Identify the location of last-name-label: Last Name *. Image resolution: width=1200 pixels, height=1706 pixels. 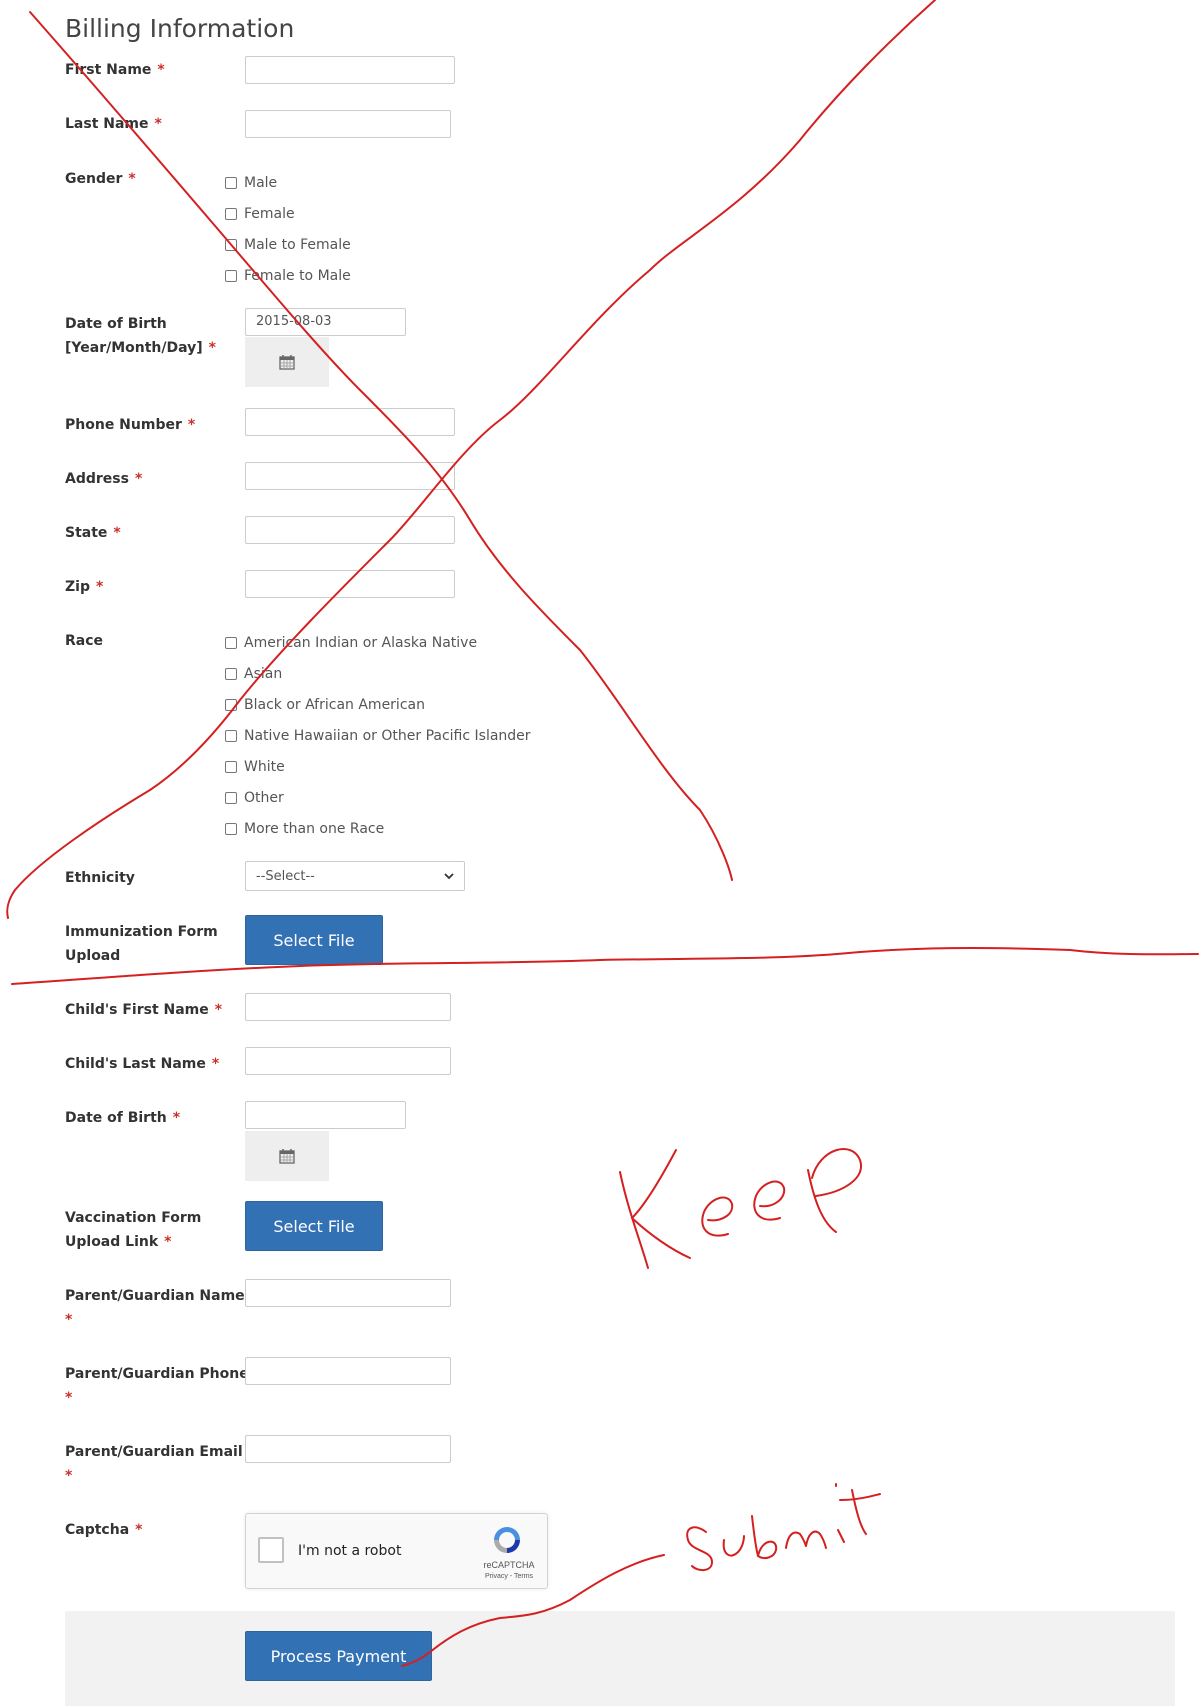
(113, 124).